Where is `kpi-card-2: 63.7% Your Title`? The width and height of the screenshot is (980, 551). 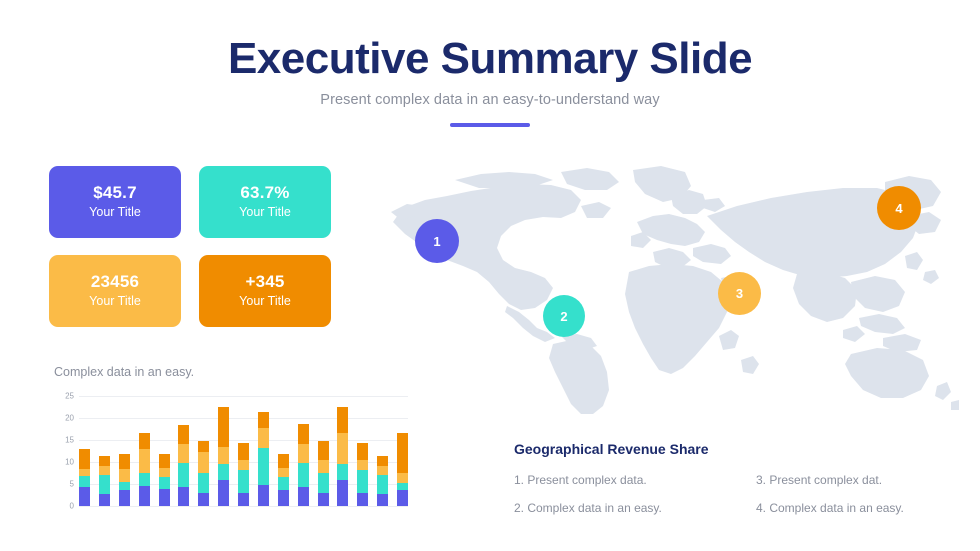 kpi-card-2: 63.7% Your Title is located at coordinates (265, 202).